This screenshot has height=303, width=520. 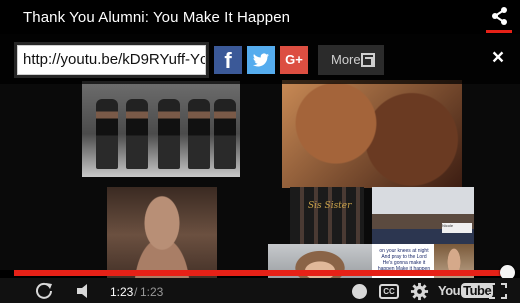 What do you see at coordinates (499, 31) in the screenshot?
I see `share-active-indicator` at bounding box center [499, 31].